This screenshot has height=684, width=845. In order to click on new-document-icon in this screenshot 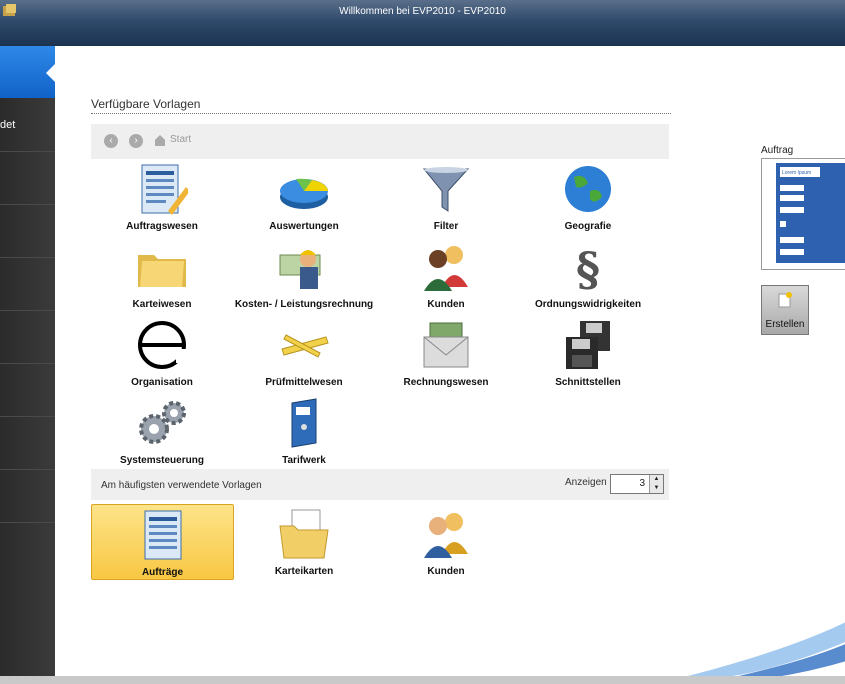, I will do `click(785, 300)`.